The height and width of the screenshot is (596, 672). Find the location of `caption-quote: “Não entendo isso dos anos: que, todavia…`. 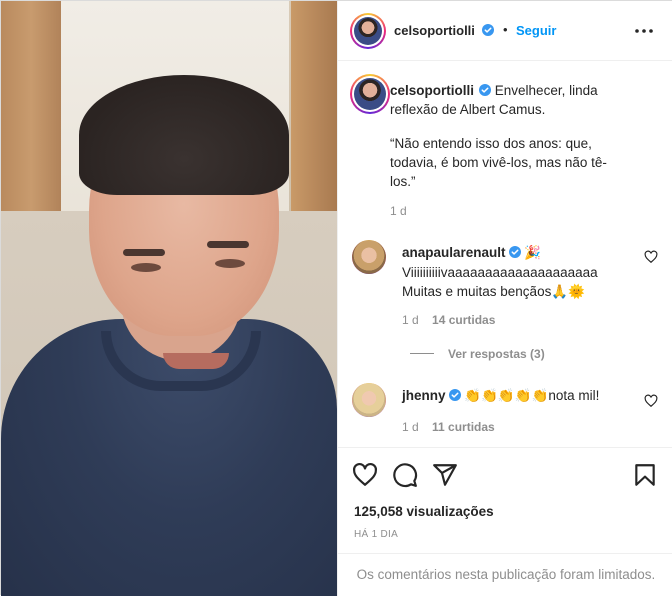

caption-quote: “Não entendo isso dos anos: que, todavia… is located at coordinates (498, 162).